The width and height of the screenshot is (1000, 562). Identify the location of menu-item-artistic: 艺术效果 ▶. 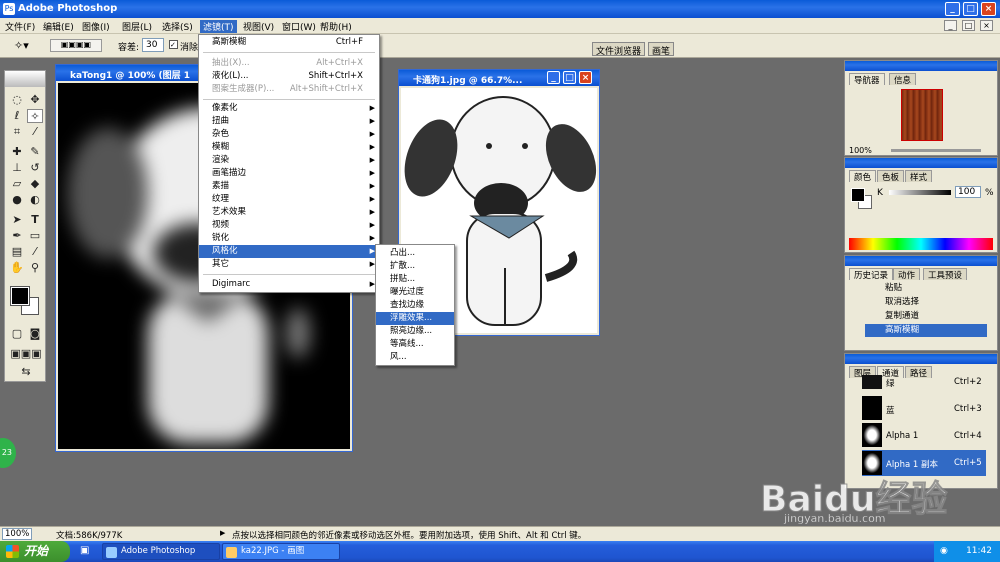
(289, 212).